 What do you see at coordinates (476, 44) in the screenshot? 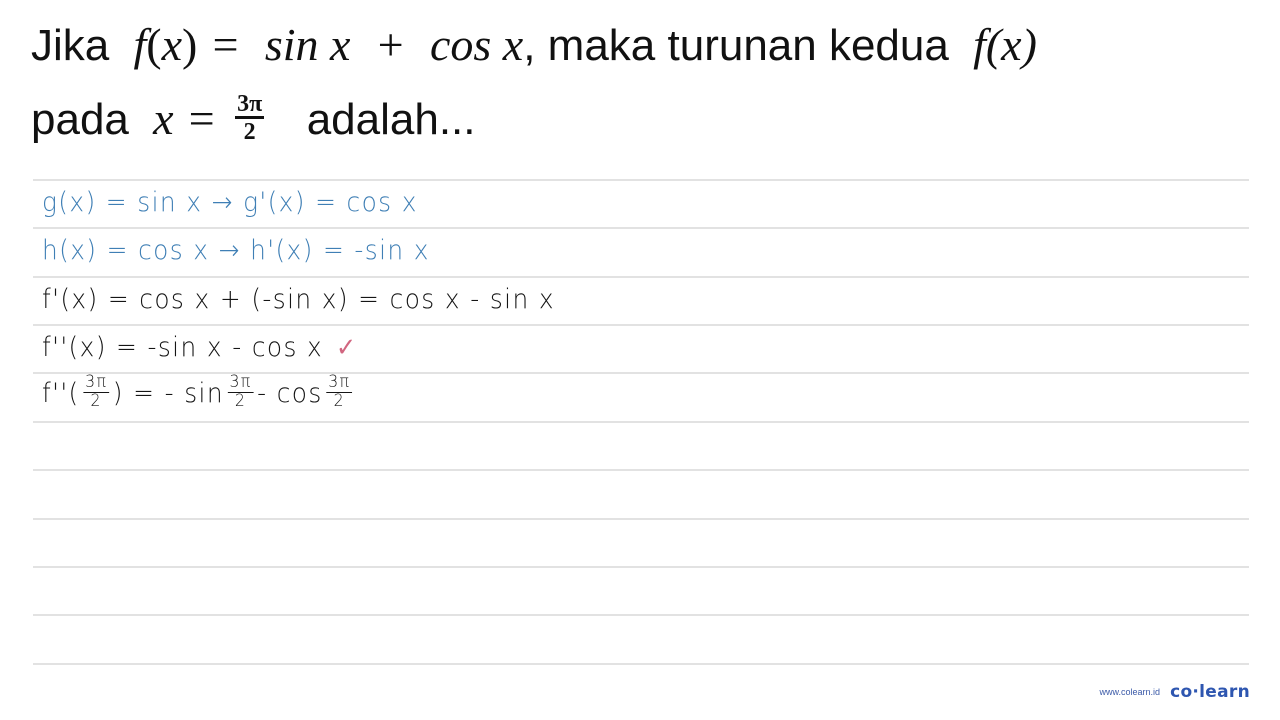
I see `term-cos: cos x` at bounding box center [476, 44].